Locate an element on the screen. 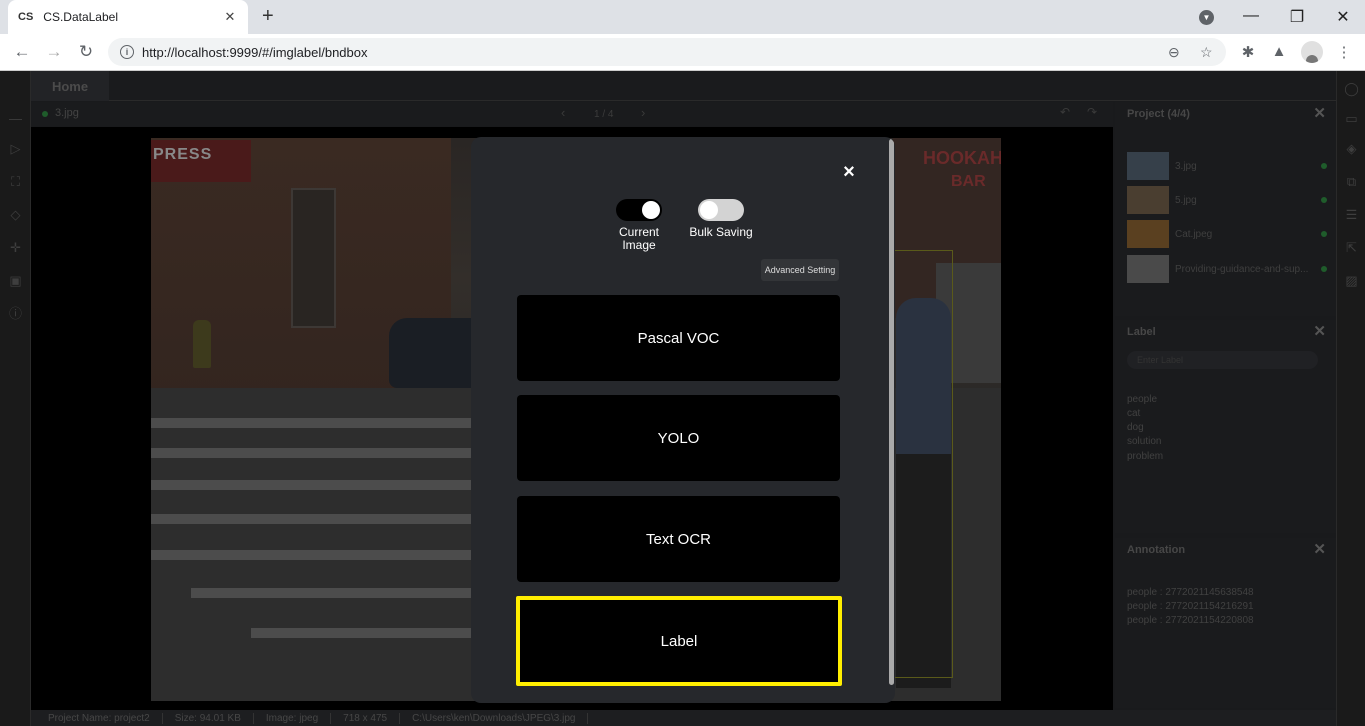 Image resolution: width=1365 pixels, height=726 pixels. export-icon: ⇱ is located at coordinates (1351, 247).